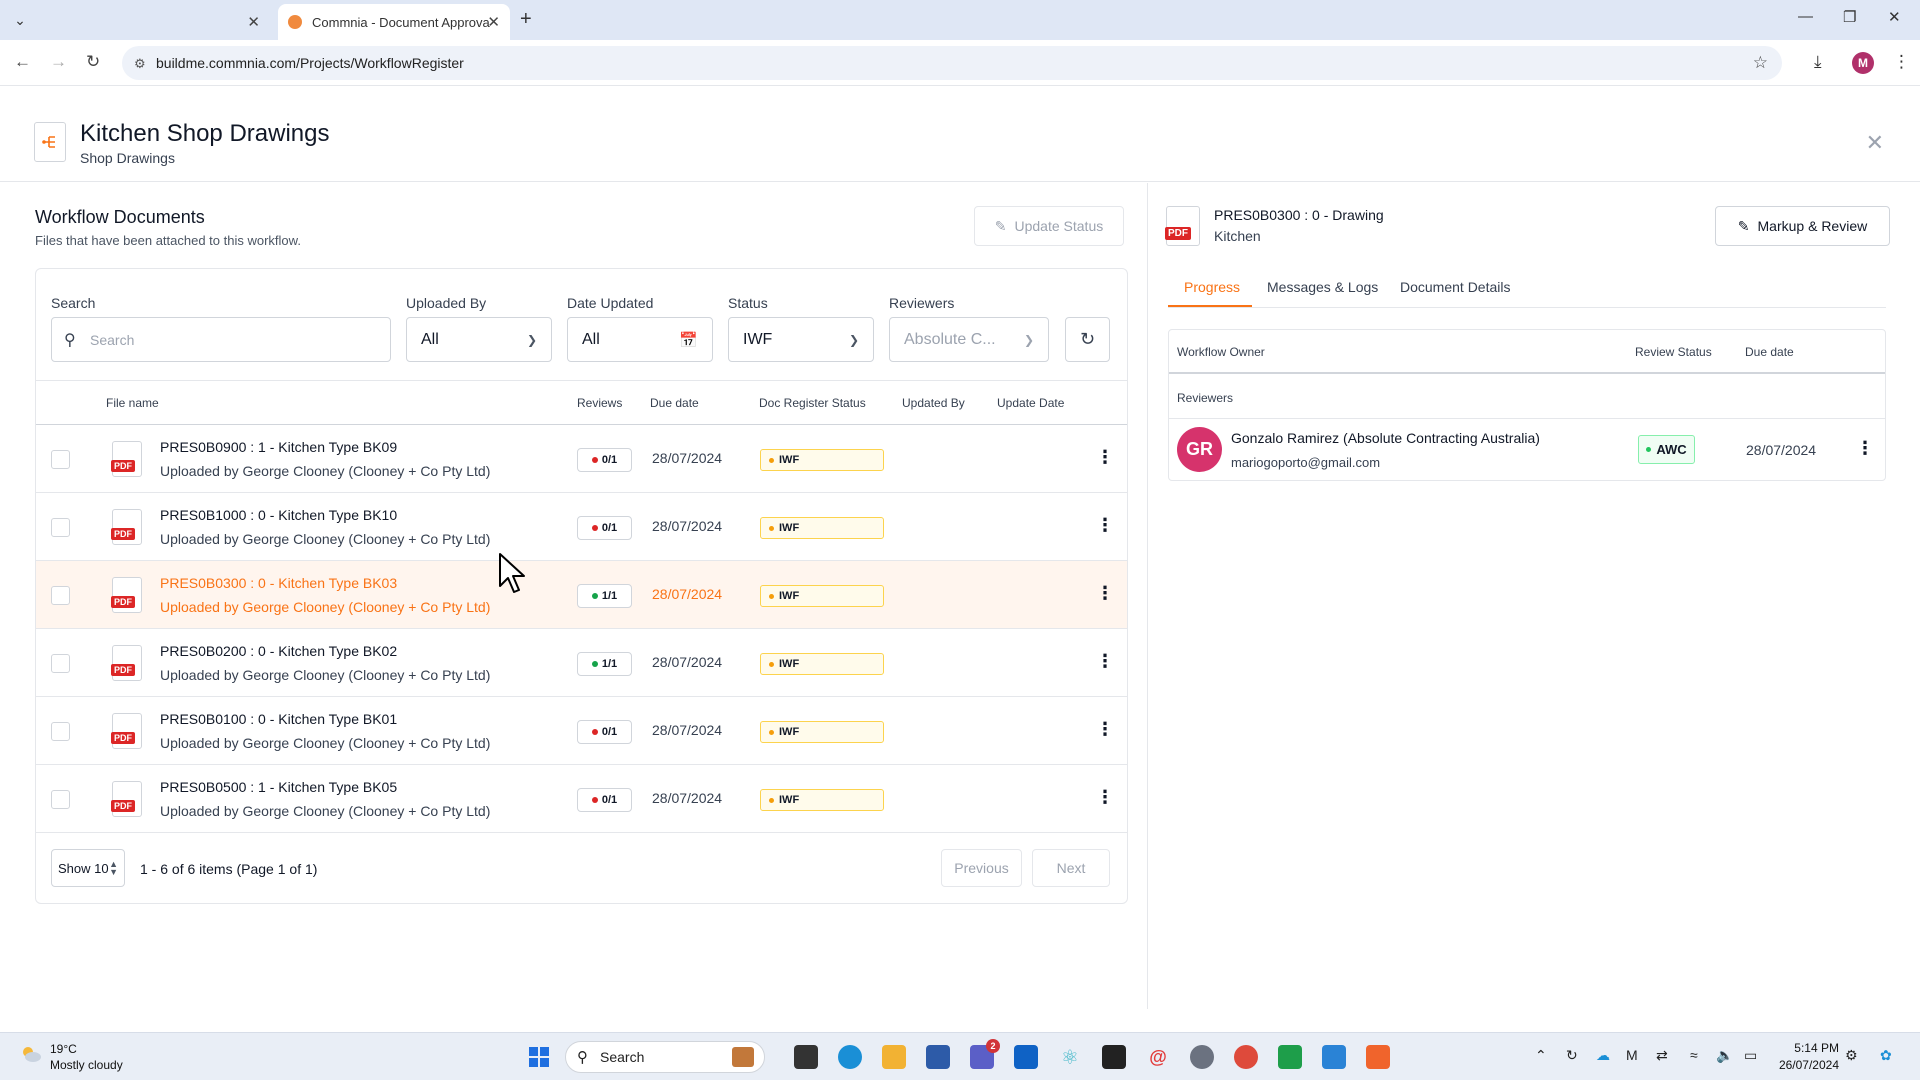 The height and width of the screenshot is (1080, 1920). Describe the element at coordinates (640, 339) in the screenshot. I see `date-updated-picker: All 📅` at that location.